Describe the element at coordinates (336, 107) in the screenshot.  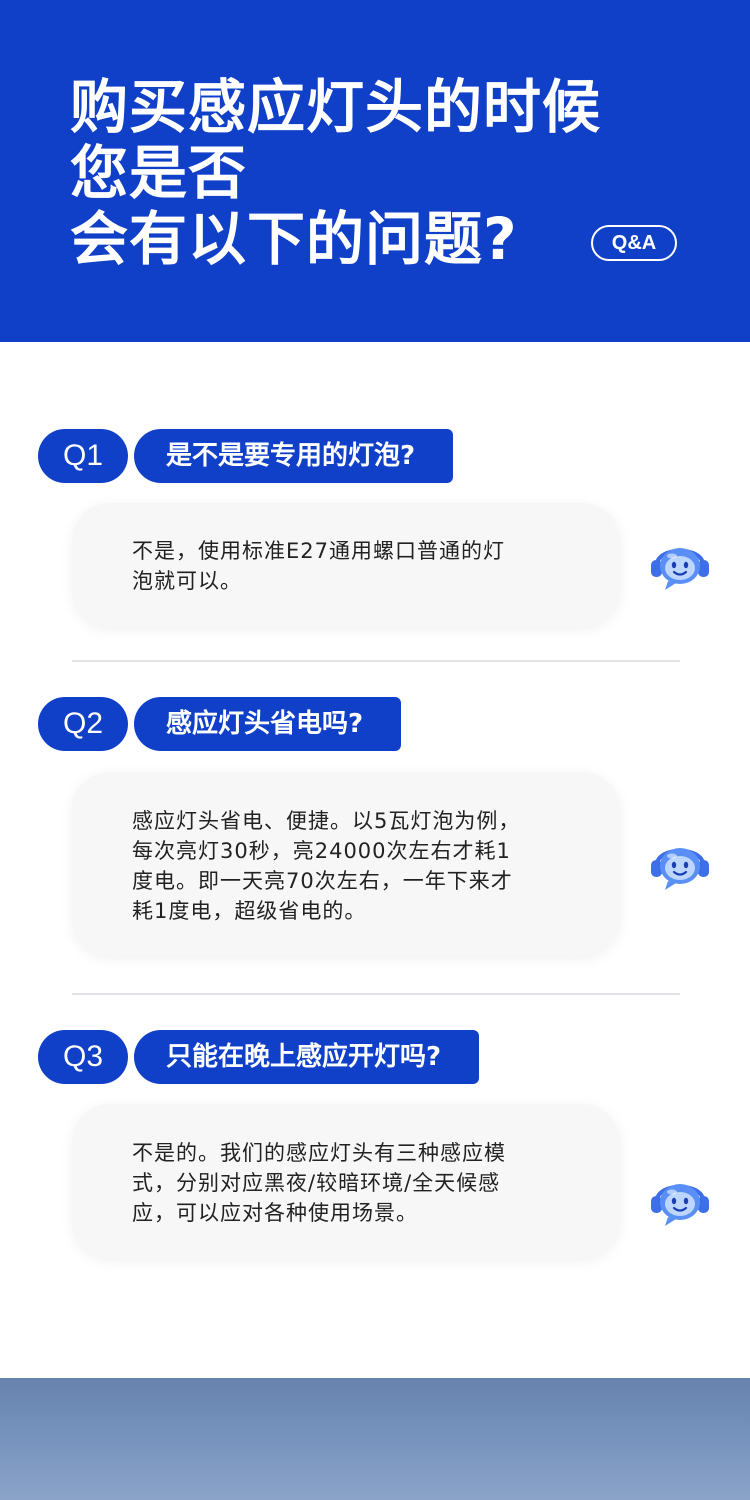
I see `hero-title-line-1: 购买感应灯头的时候` at that location.